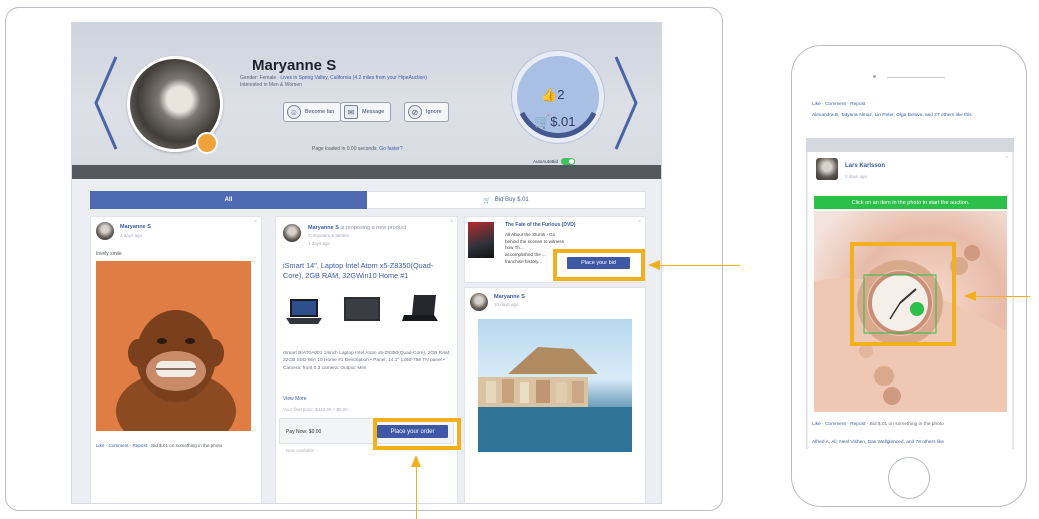 This screenshot has height=519, width=1039. What do you see at coordinates (228, 200) in the screenshot?
I see `tab-all: All` at bounding box center [228, 200].